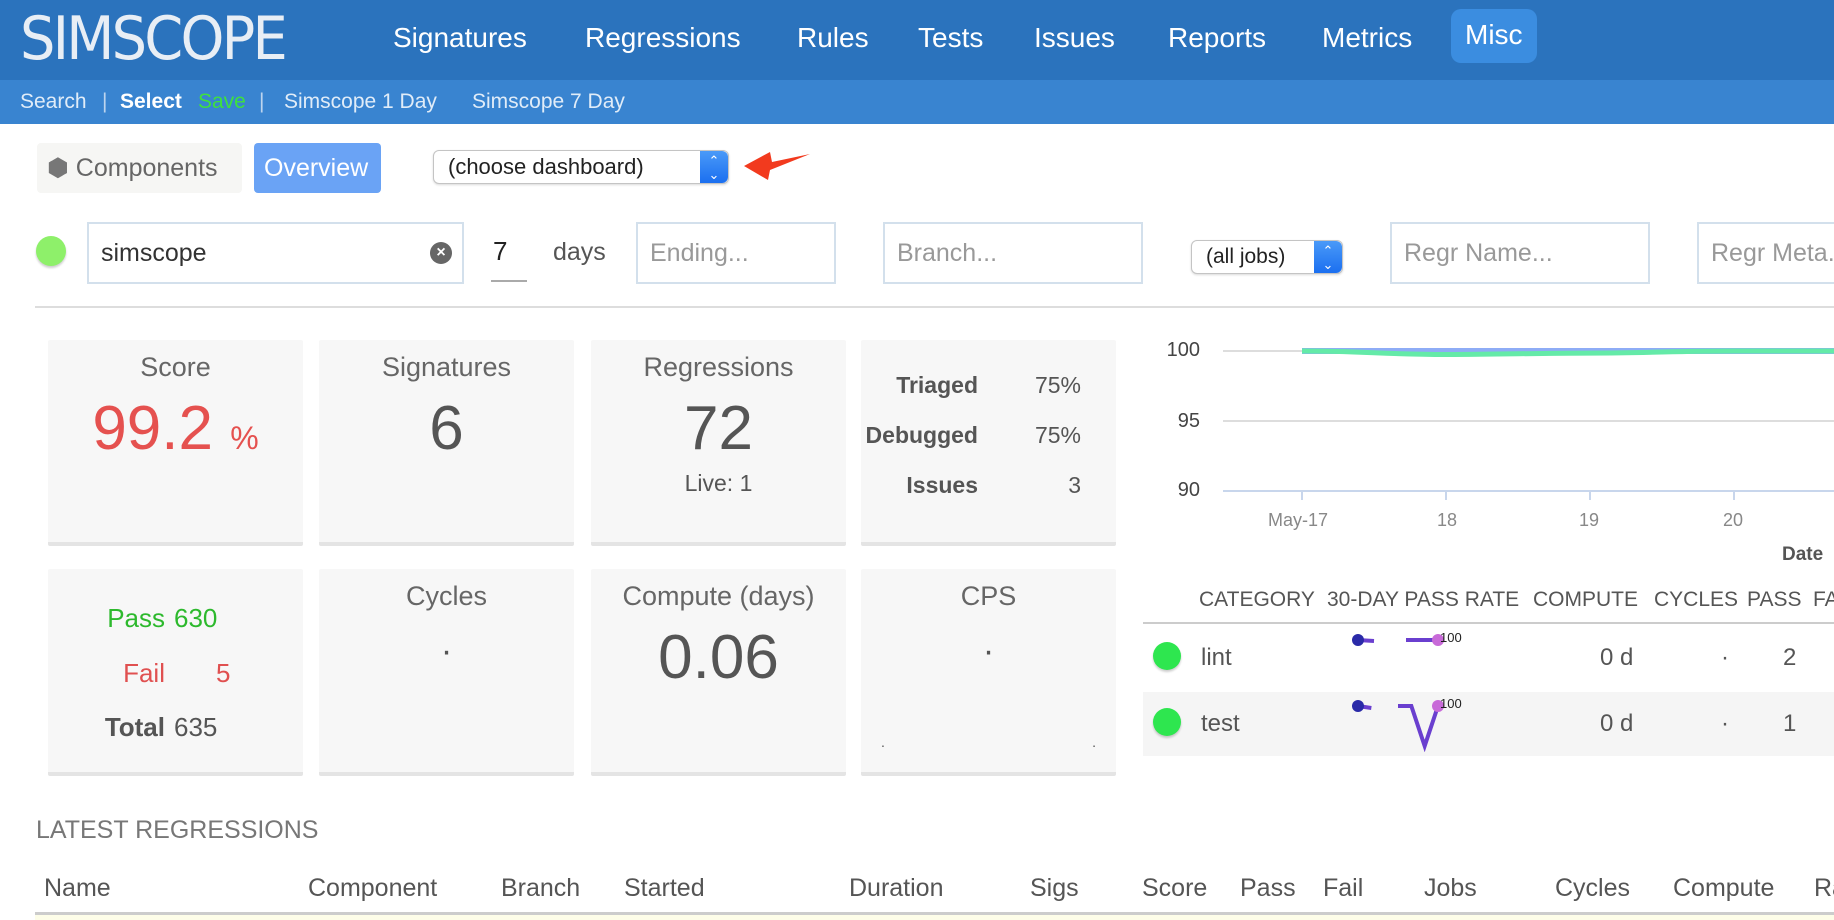 The width and height of the screenshot is (1834, 920). Describe the element at coordinates (1488, 724) in the screenshot. I see `table-row: test 100 0 d · 1` at that location.